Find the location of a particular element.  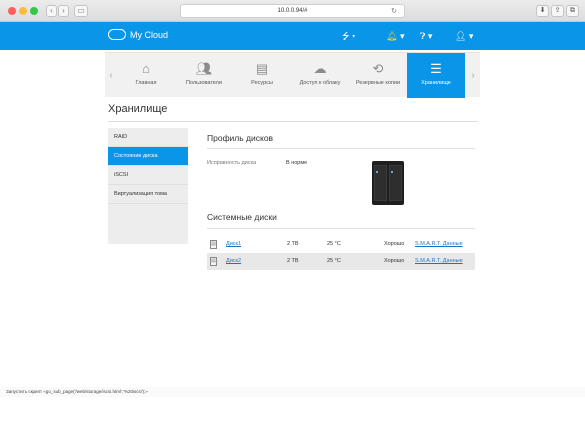

nav-item-backups: ⟲ Резервные копии is located at coordinates (378, 75).